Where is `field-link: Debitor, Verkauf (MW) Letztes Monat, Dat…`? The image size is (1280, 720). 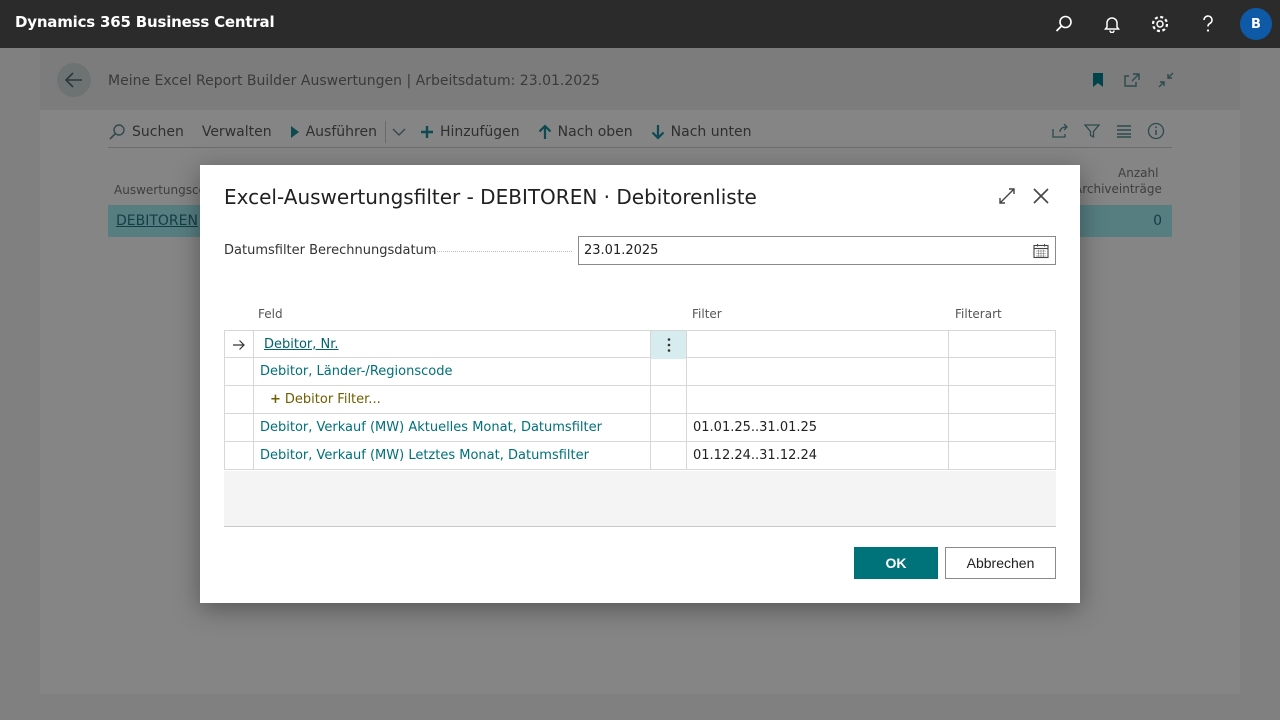 field-link: Debitor, Verkauf (MW) Letztes Monat, Dat… is located at coordinates (424, 455).